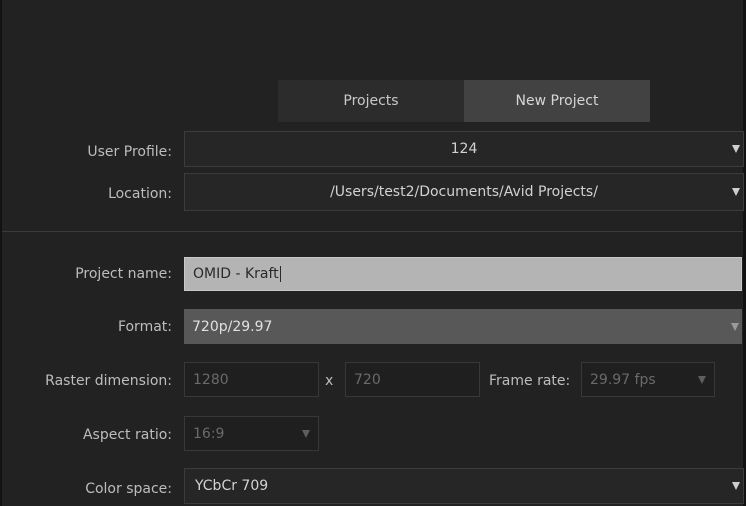  Describe the element at coordinates (463, 326) in the screenshot. I see `format-select: 720p/29.97` at that location.